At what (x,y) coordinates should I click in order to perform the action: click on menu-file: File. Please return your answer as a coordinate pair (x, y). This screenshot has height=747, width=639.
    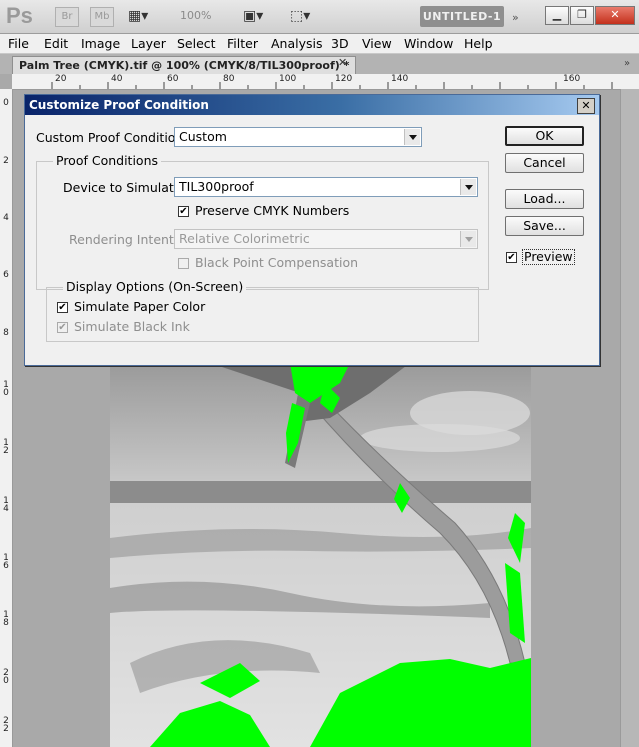
    Looking at the image, I should click on (18, 43).